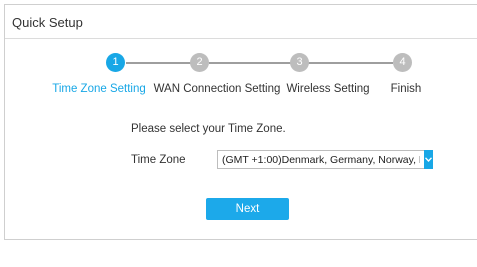 Image resolution: width=477 pixels, height=267 pixels. I want to click on chevron-down-icon, so click(428, 159).